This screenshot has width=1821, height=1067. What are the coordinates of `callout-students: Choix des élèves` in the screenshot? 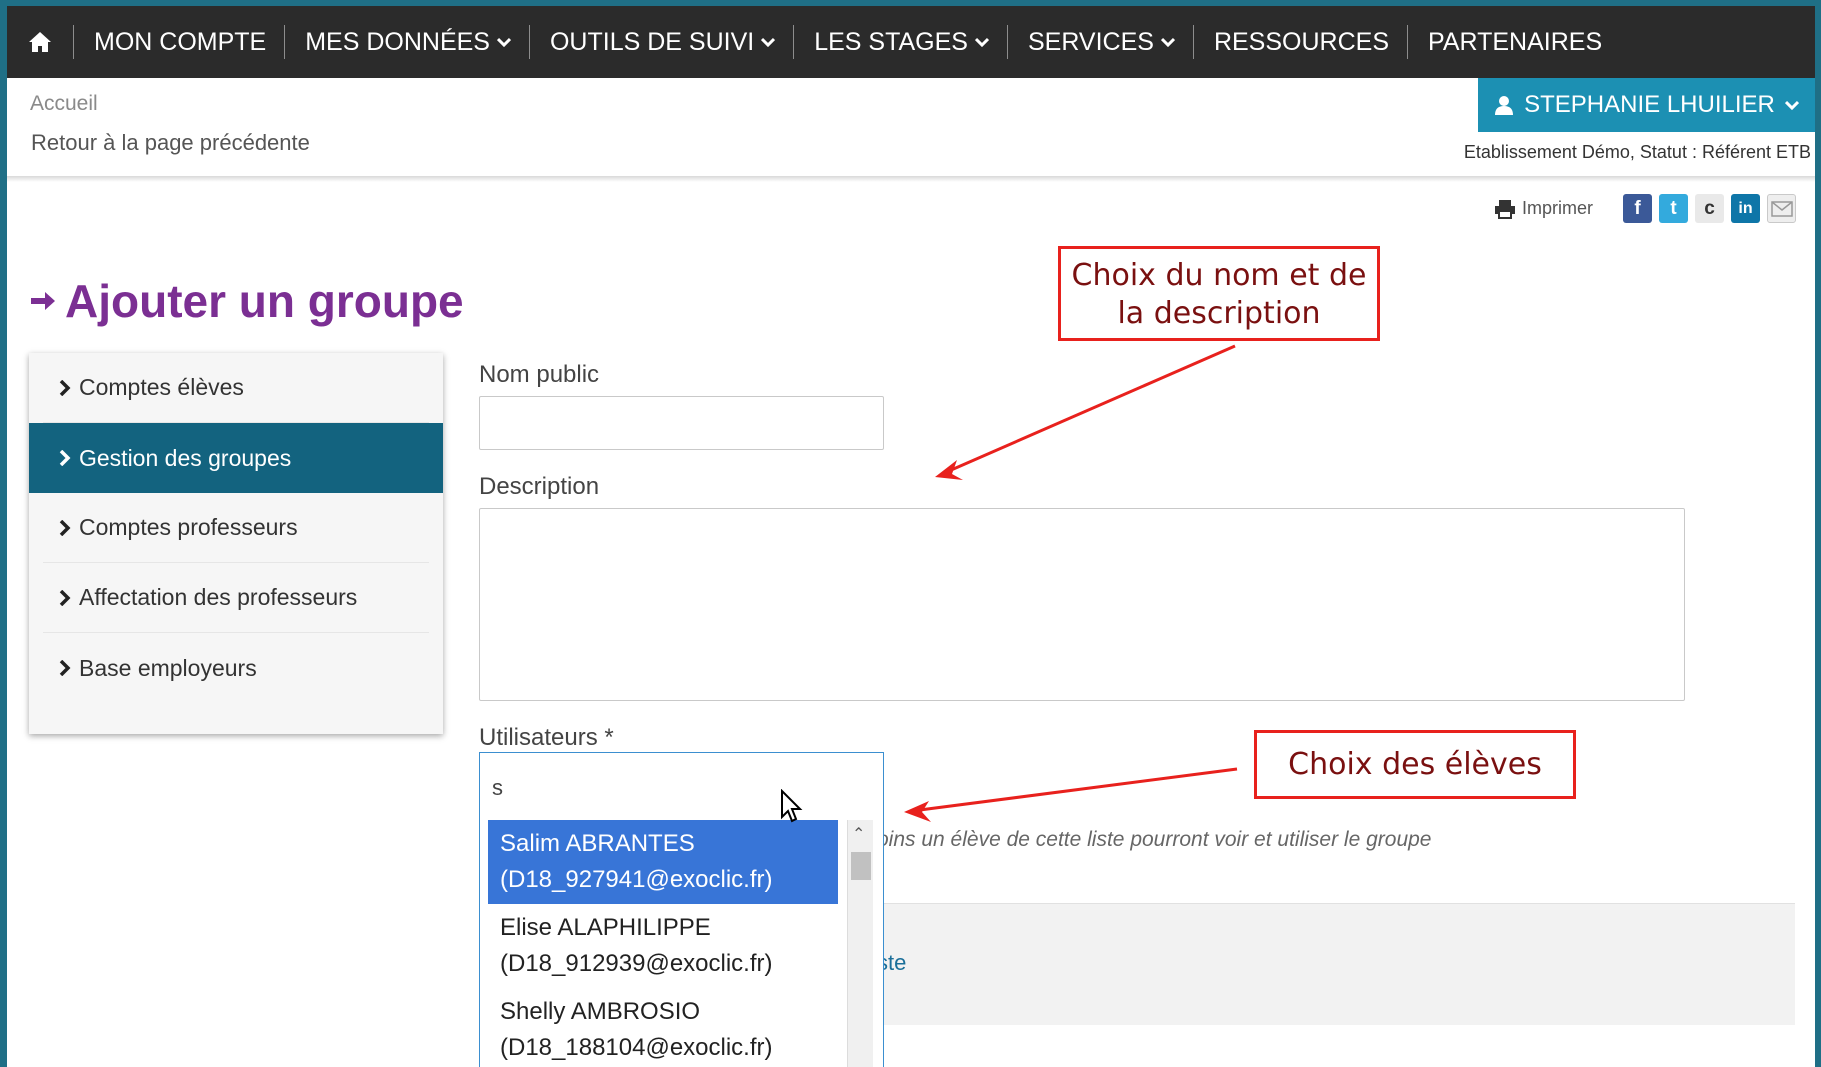 It's located at (1415, 764).